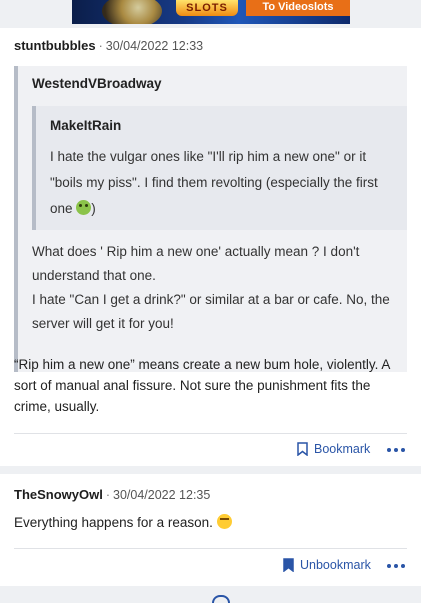  I want to click on quote-author: WestendVBroadway, so click(97, 83).